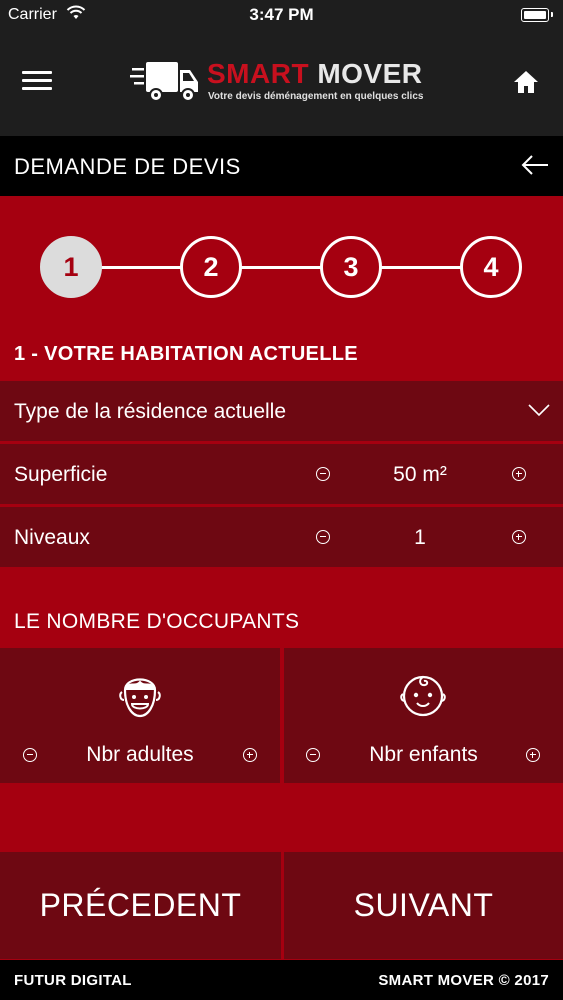 The width and height of the screenshot is (563, 1000). I want to click on step-3: 3, so click(351, 267).